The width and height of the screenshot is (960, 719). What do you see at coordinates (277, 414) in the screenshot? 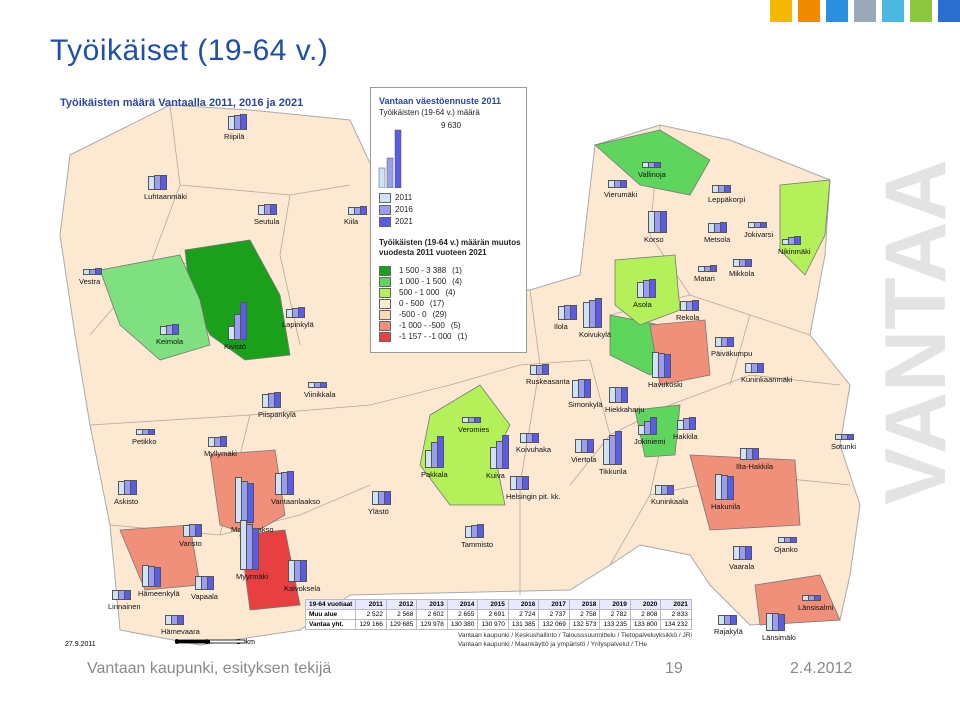
I see `district-label: Piispankylä` at bounding box center [277, 414].